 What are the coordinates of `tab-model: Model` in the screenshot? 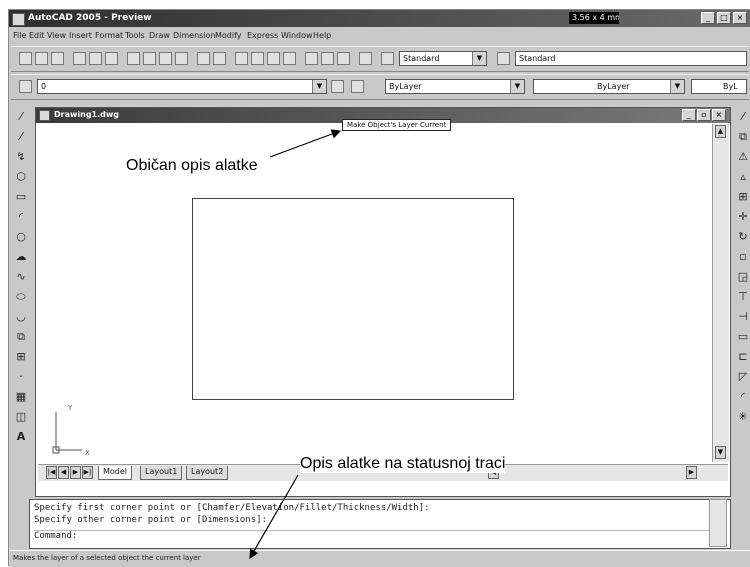 It's located at (115, 473).